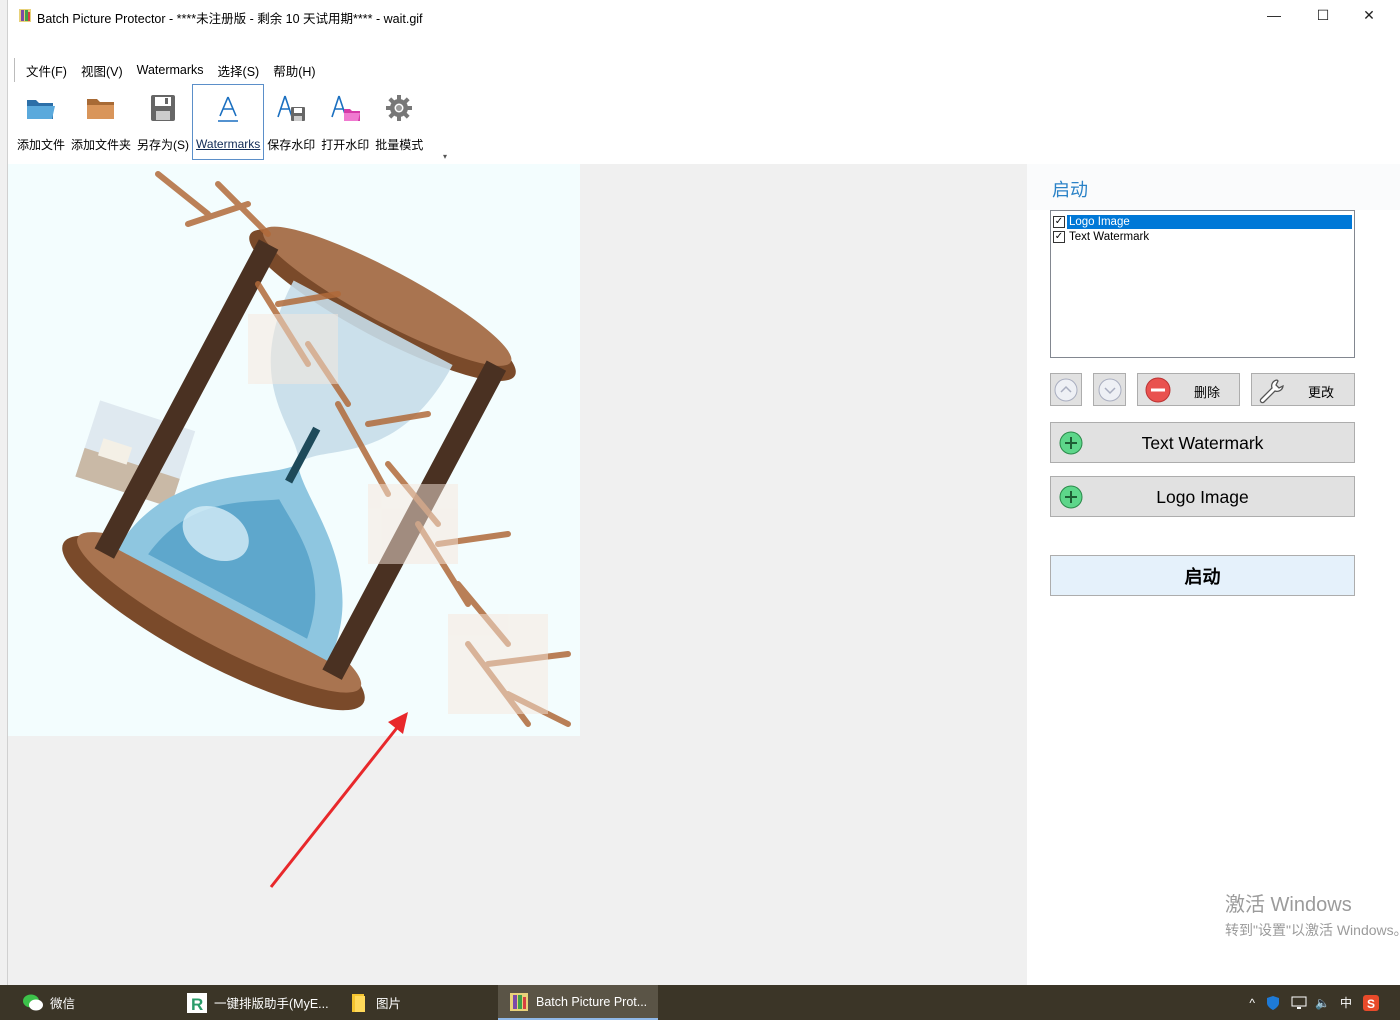 The width and height of the screenshot is (1400, 1020). What do you see at coordinates (239, 70) in the screenshot?
I see `menu-select: 选择(S)` at bounding box center [239, 70].